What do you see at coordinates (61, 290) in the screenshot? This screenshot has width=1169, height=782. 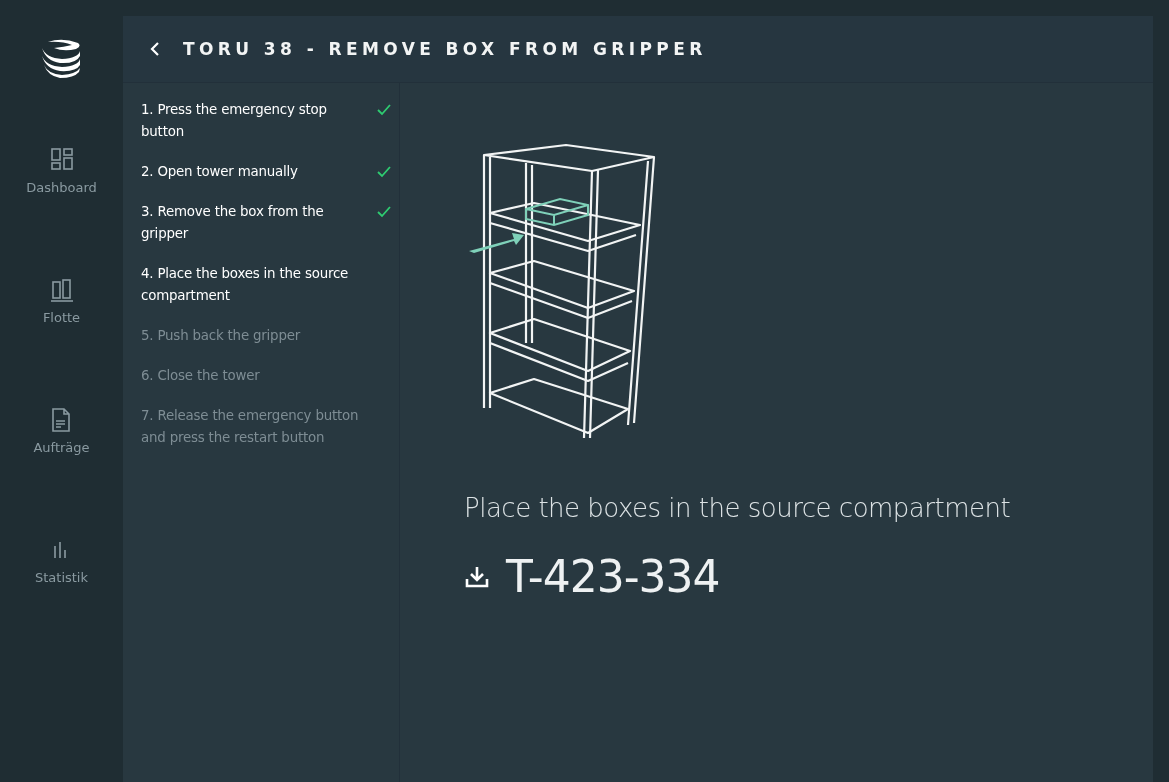 I see `columns-icon` at bounding box center [61, 290].